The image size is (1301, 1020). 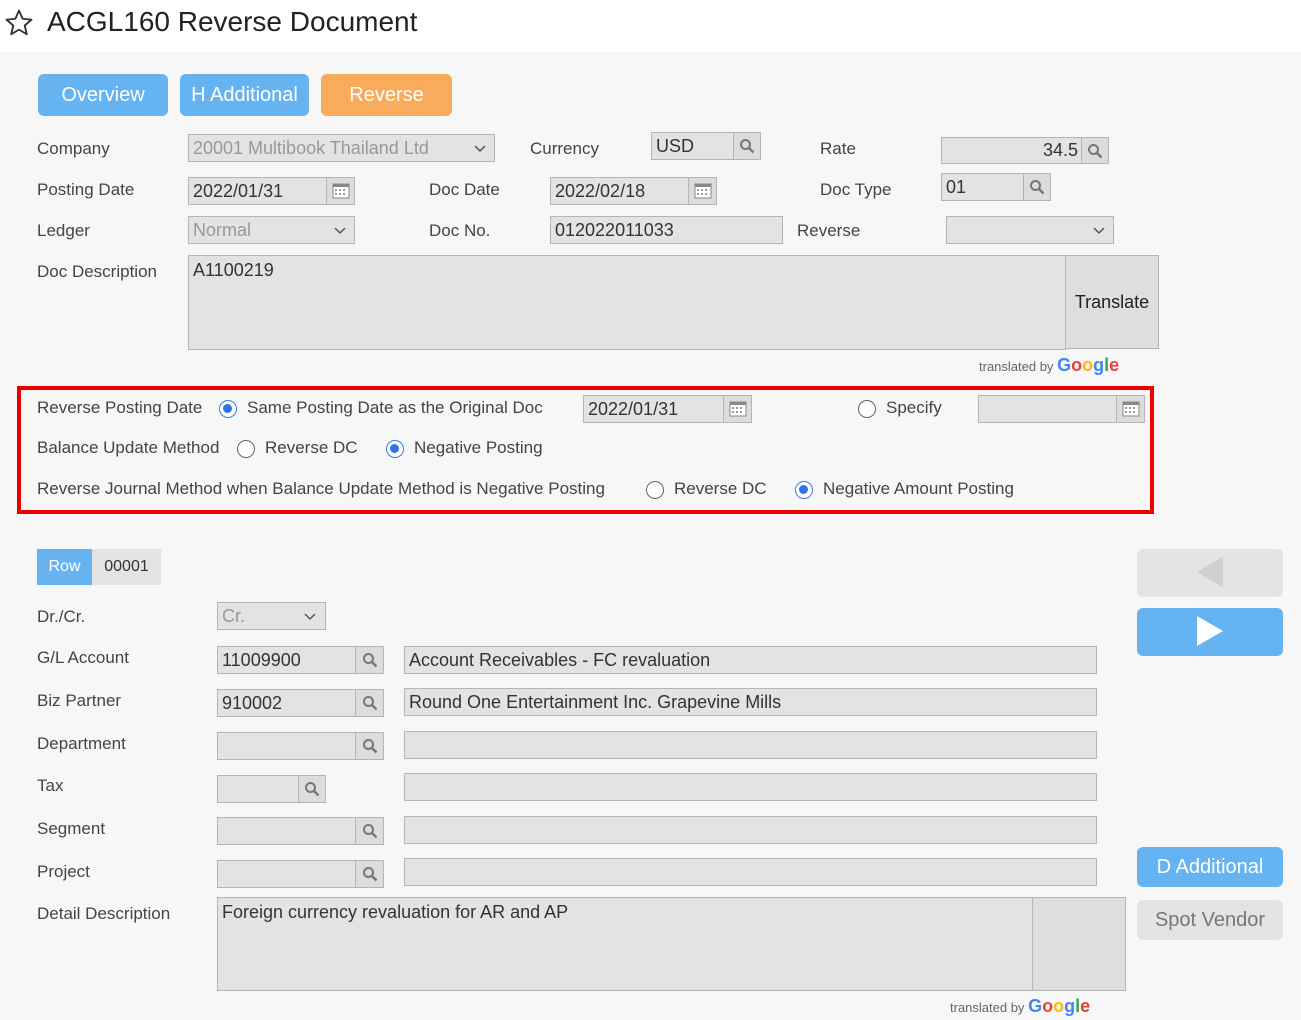 I want to click on specify-date-calendar-button, so click(x=1130, y=409).